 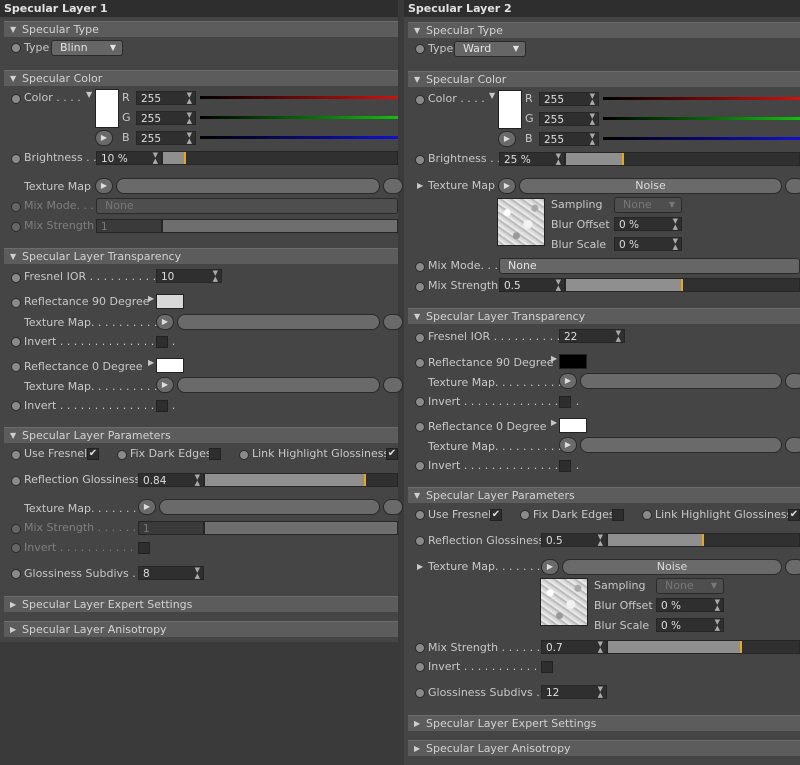 I want to click on blur-offset-field: 0 % ▲ ▼, so click(x=690, y=605).